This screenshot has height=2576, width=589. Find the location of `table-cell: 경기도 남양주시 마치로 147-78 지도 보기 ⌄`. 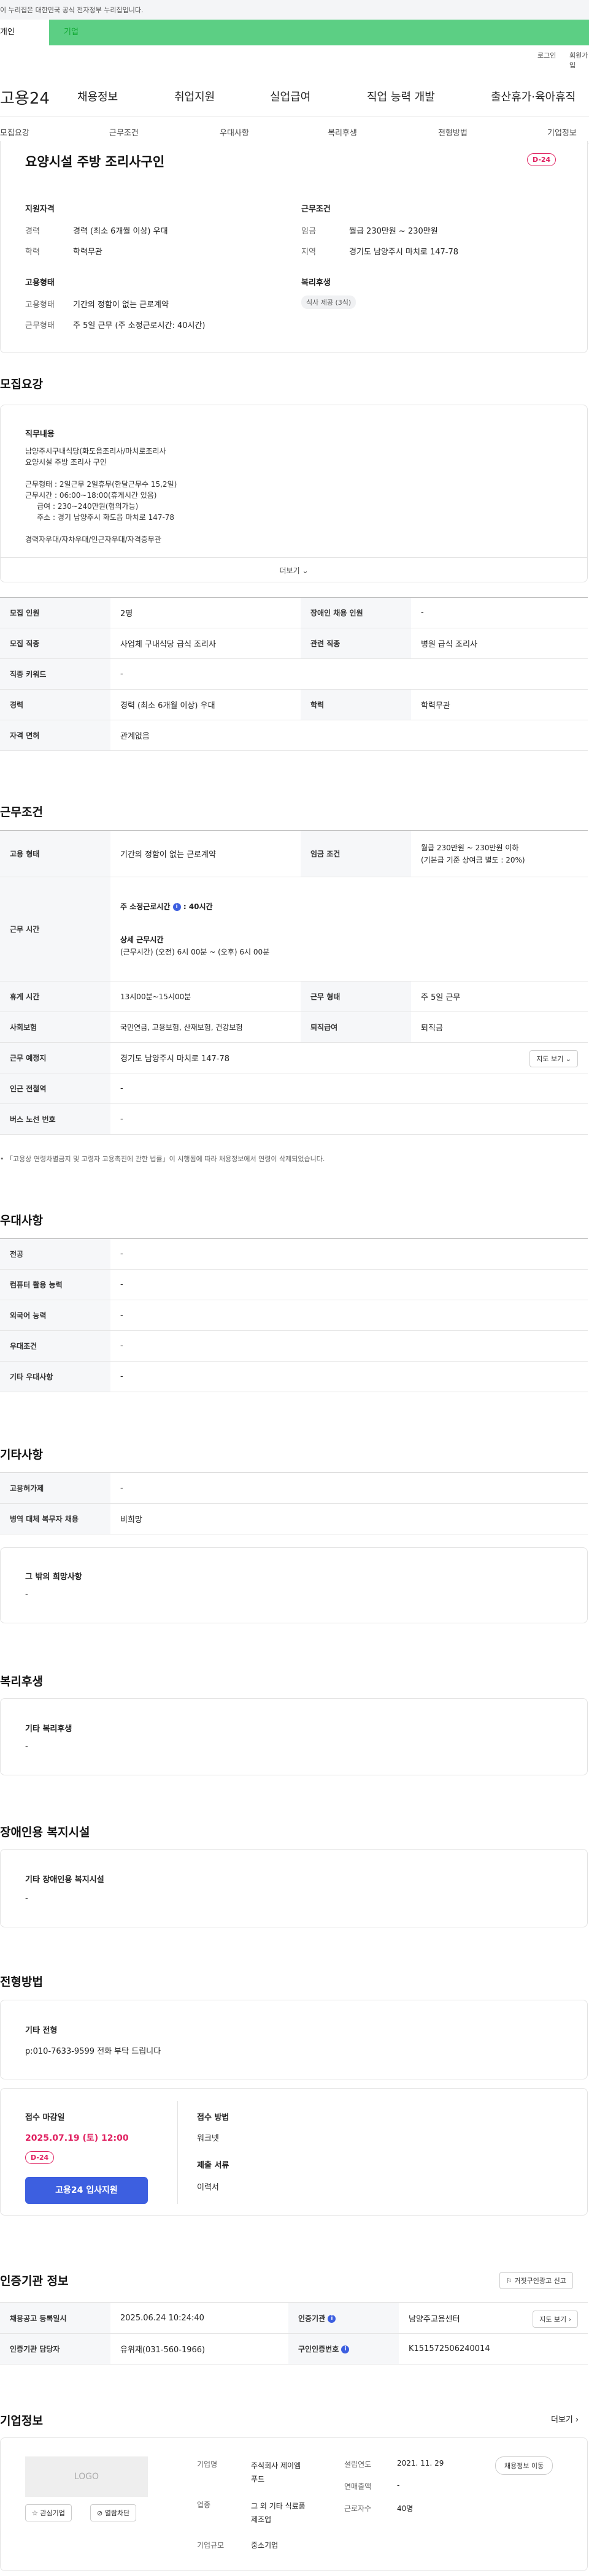

table-cell: 경기도 남양주시 마치로 147-78 지도 보기 ⌄ is located at coordinates (349, 1057).